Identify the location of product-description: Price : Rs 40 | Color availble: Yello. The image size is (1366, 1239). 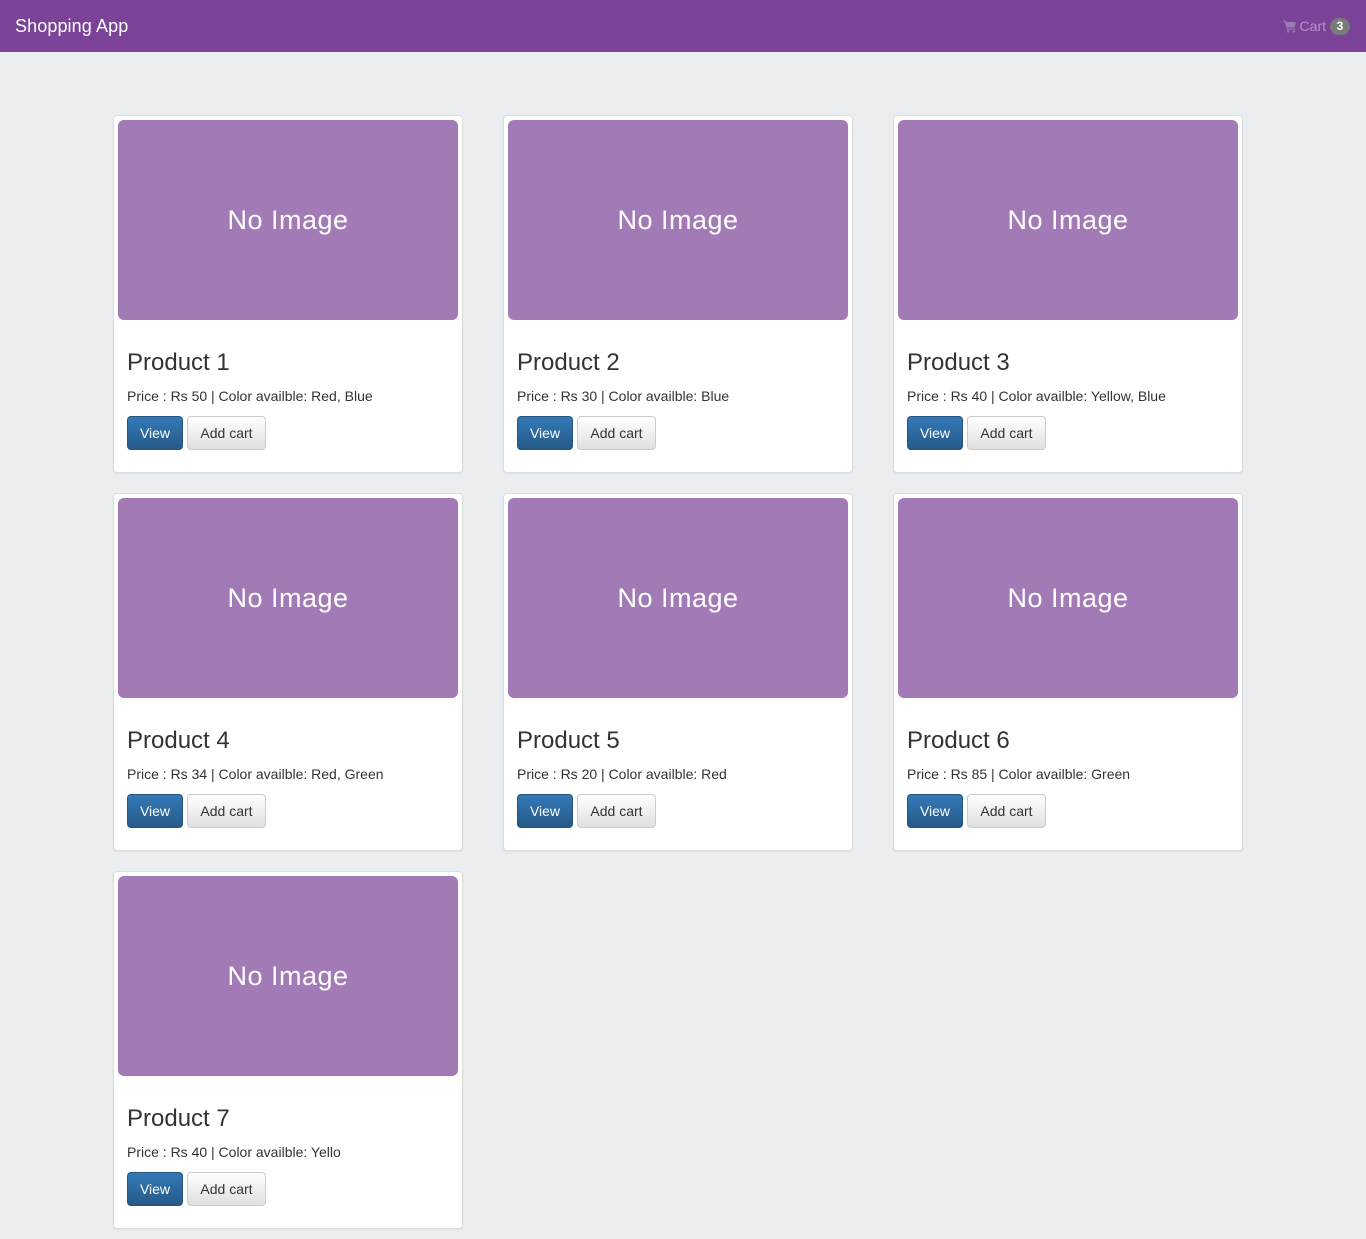
(234, 1152).